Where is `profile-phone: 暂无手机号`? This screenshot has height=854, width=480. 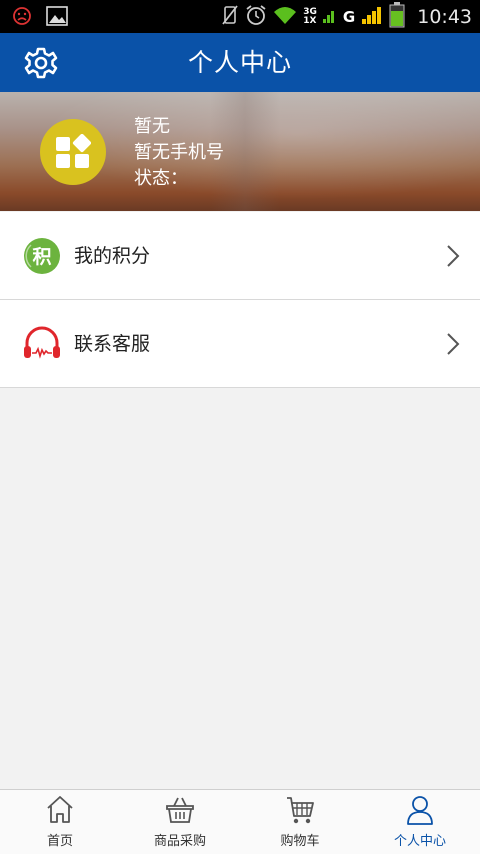 profile-phone: 暂无手机号 is located at coordinates (179, 152).